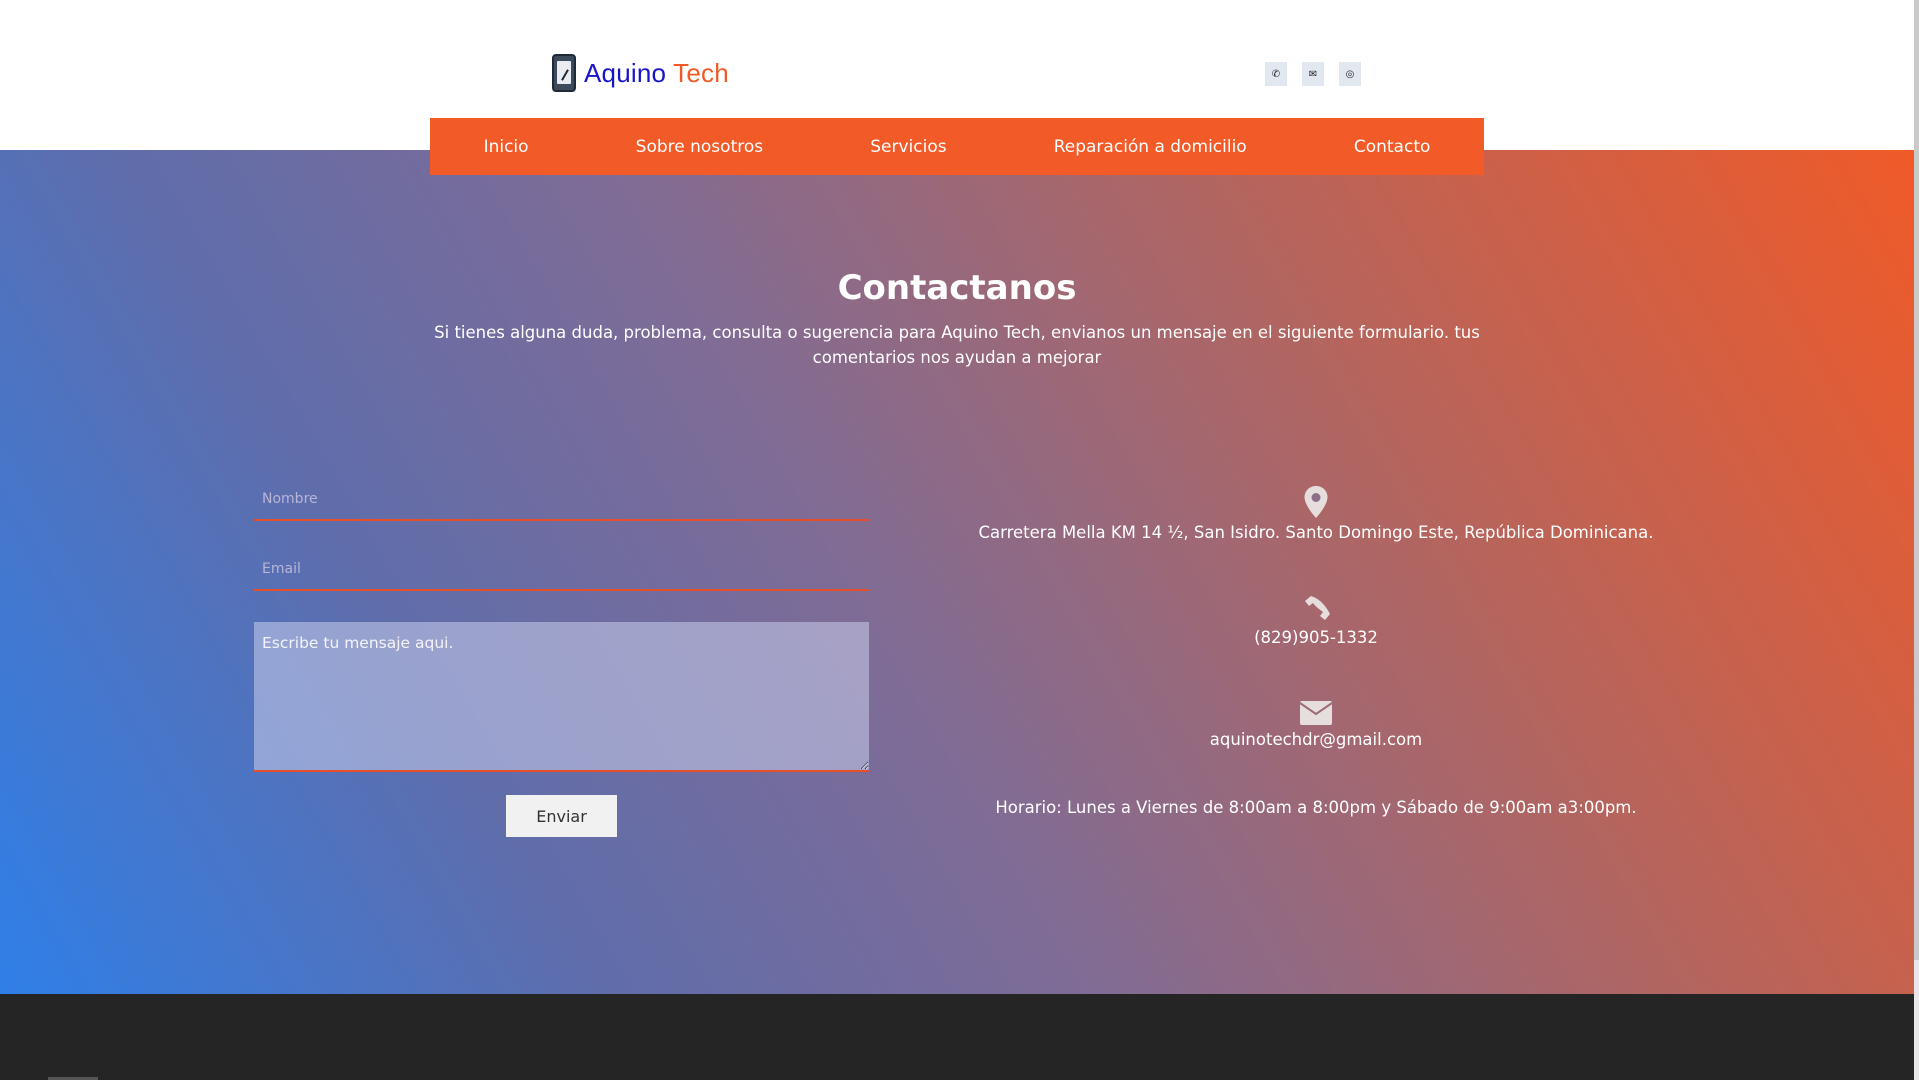  I want to click on brand-logo: Aquino Tech, so click(640, 73).